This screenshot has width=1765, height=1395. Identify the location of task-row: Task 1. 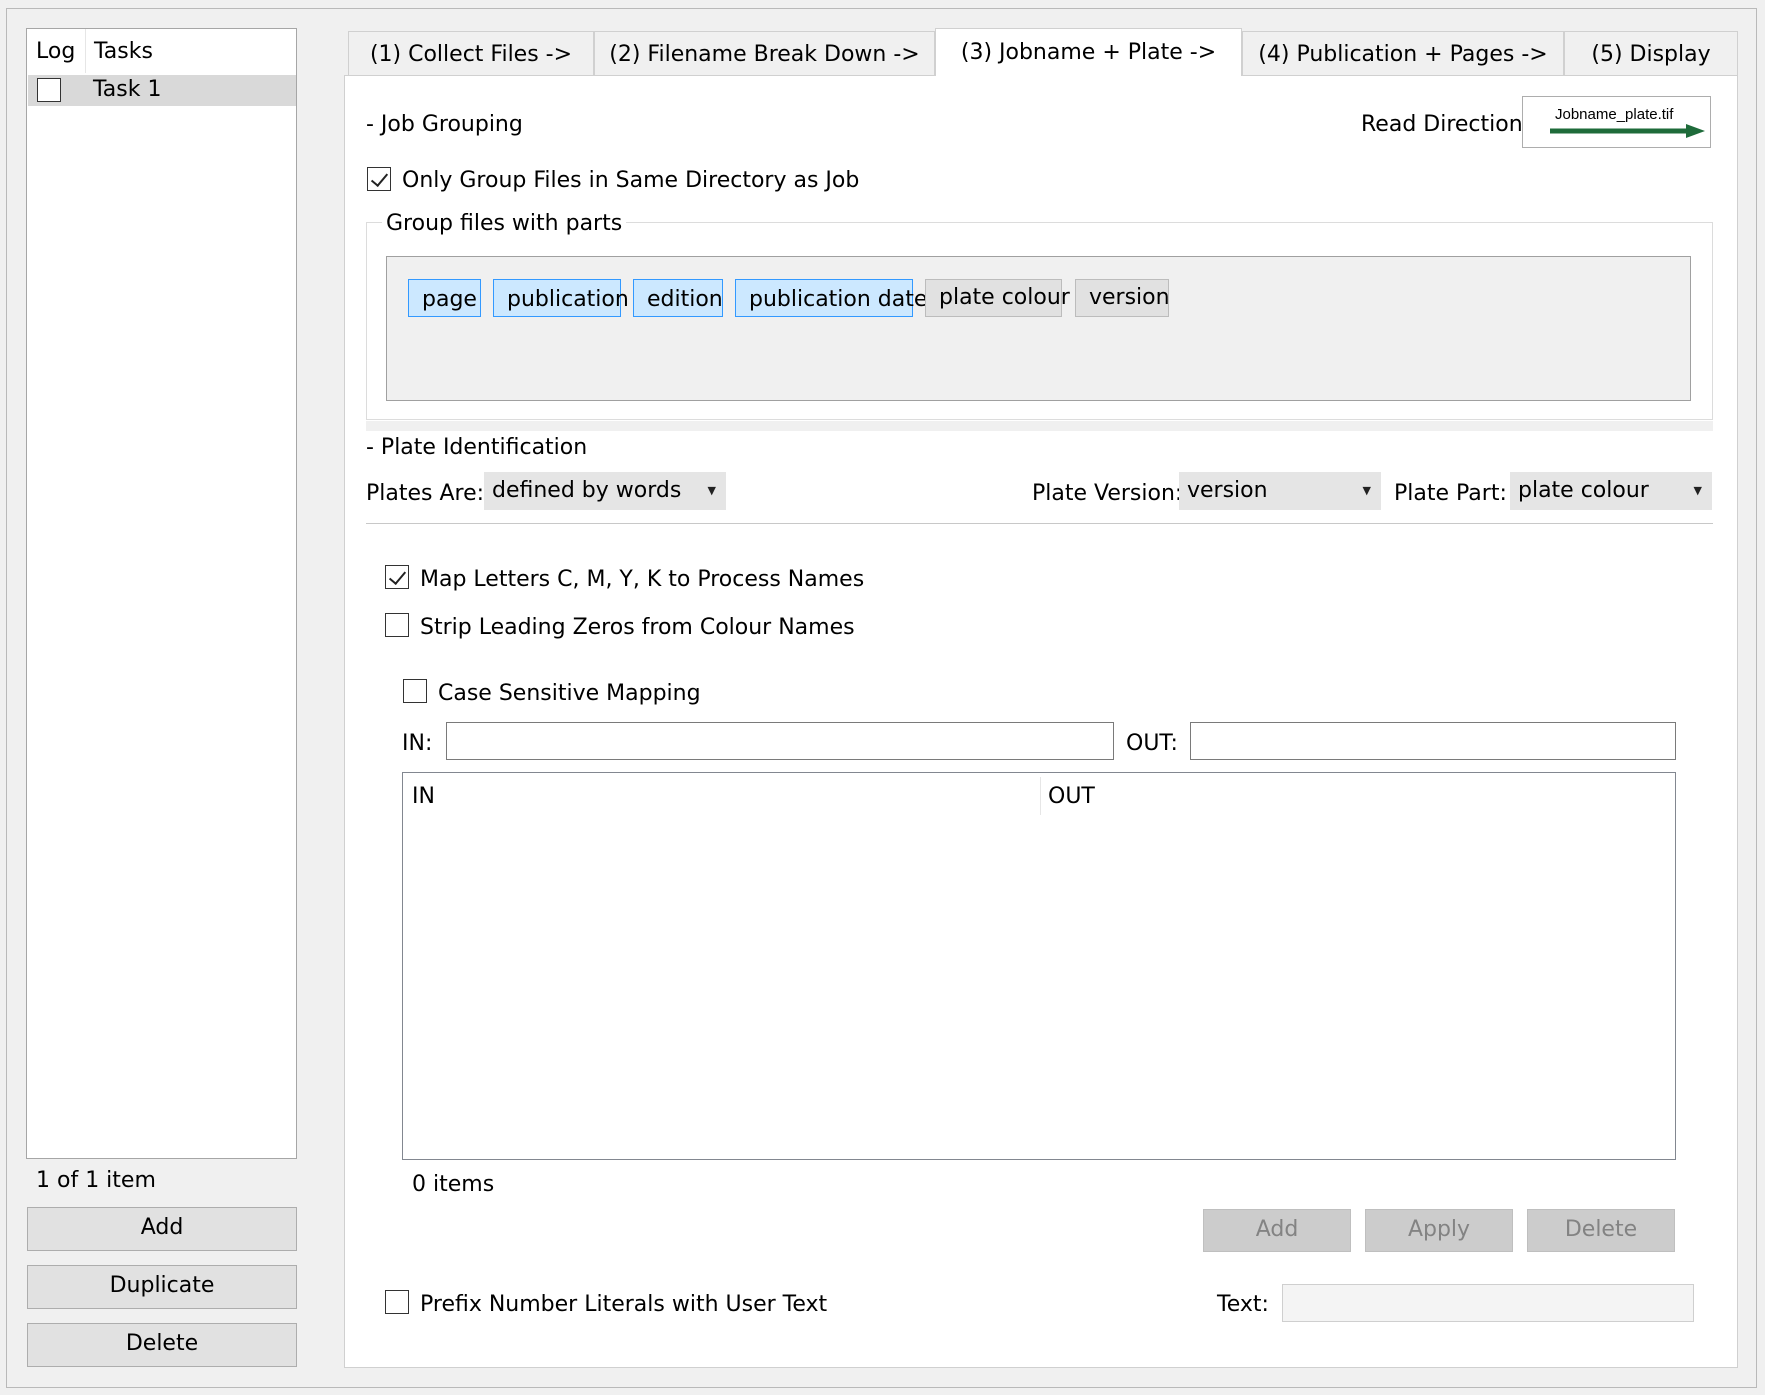
(162, 90).